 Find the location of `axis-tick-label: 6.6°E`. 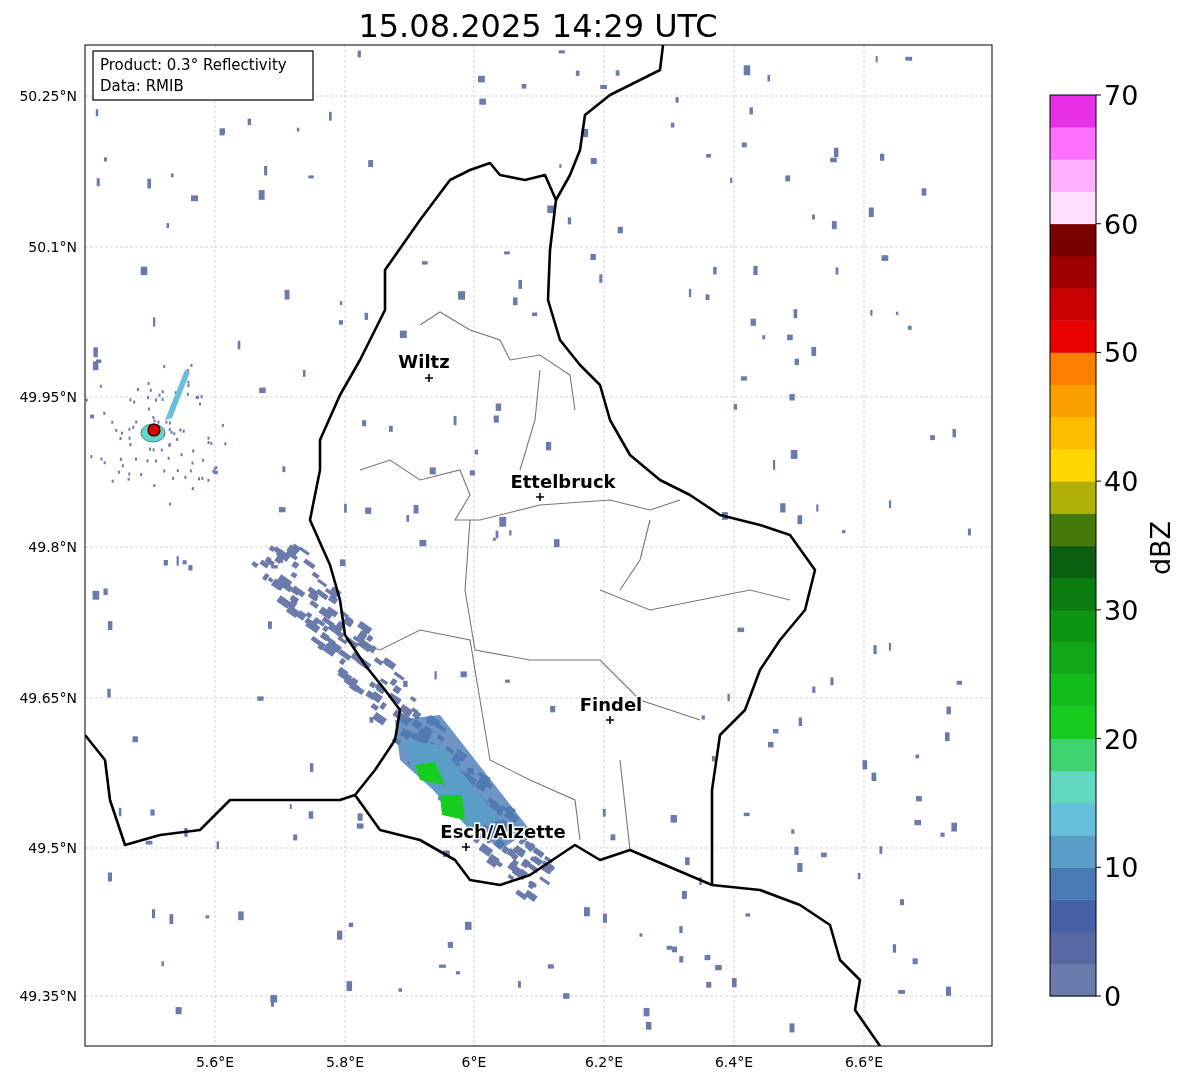

axis-tick-label: 6.6°E is located at coordinates (864, 1062).